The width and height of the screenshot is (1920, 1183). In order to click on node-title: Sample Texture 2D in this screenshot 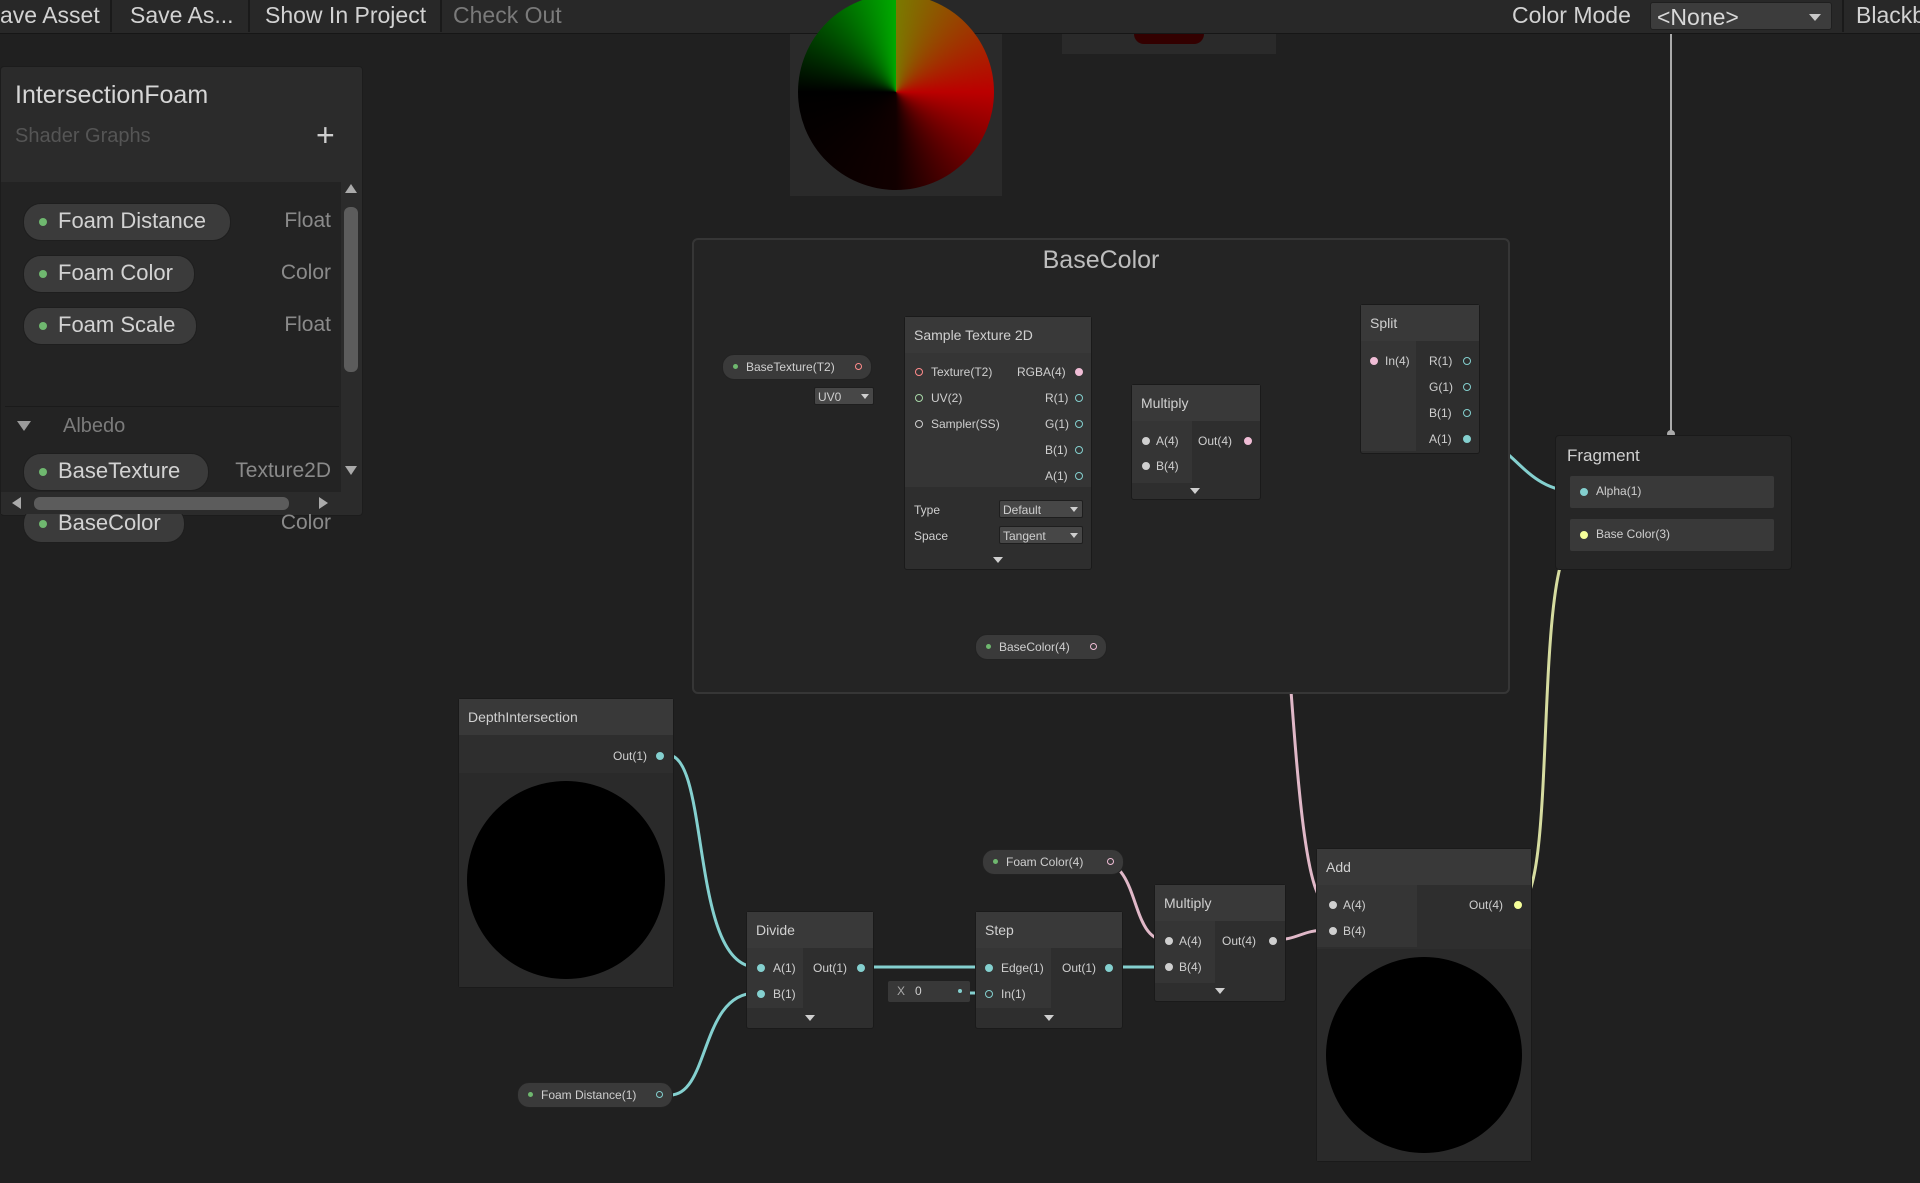, I will do `click(998, 335)`.